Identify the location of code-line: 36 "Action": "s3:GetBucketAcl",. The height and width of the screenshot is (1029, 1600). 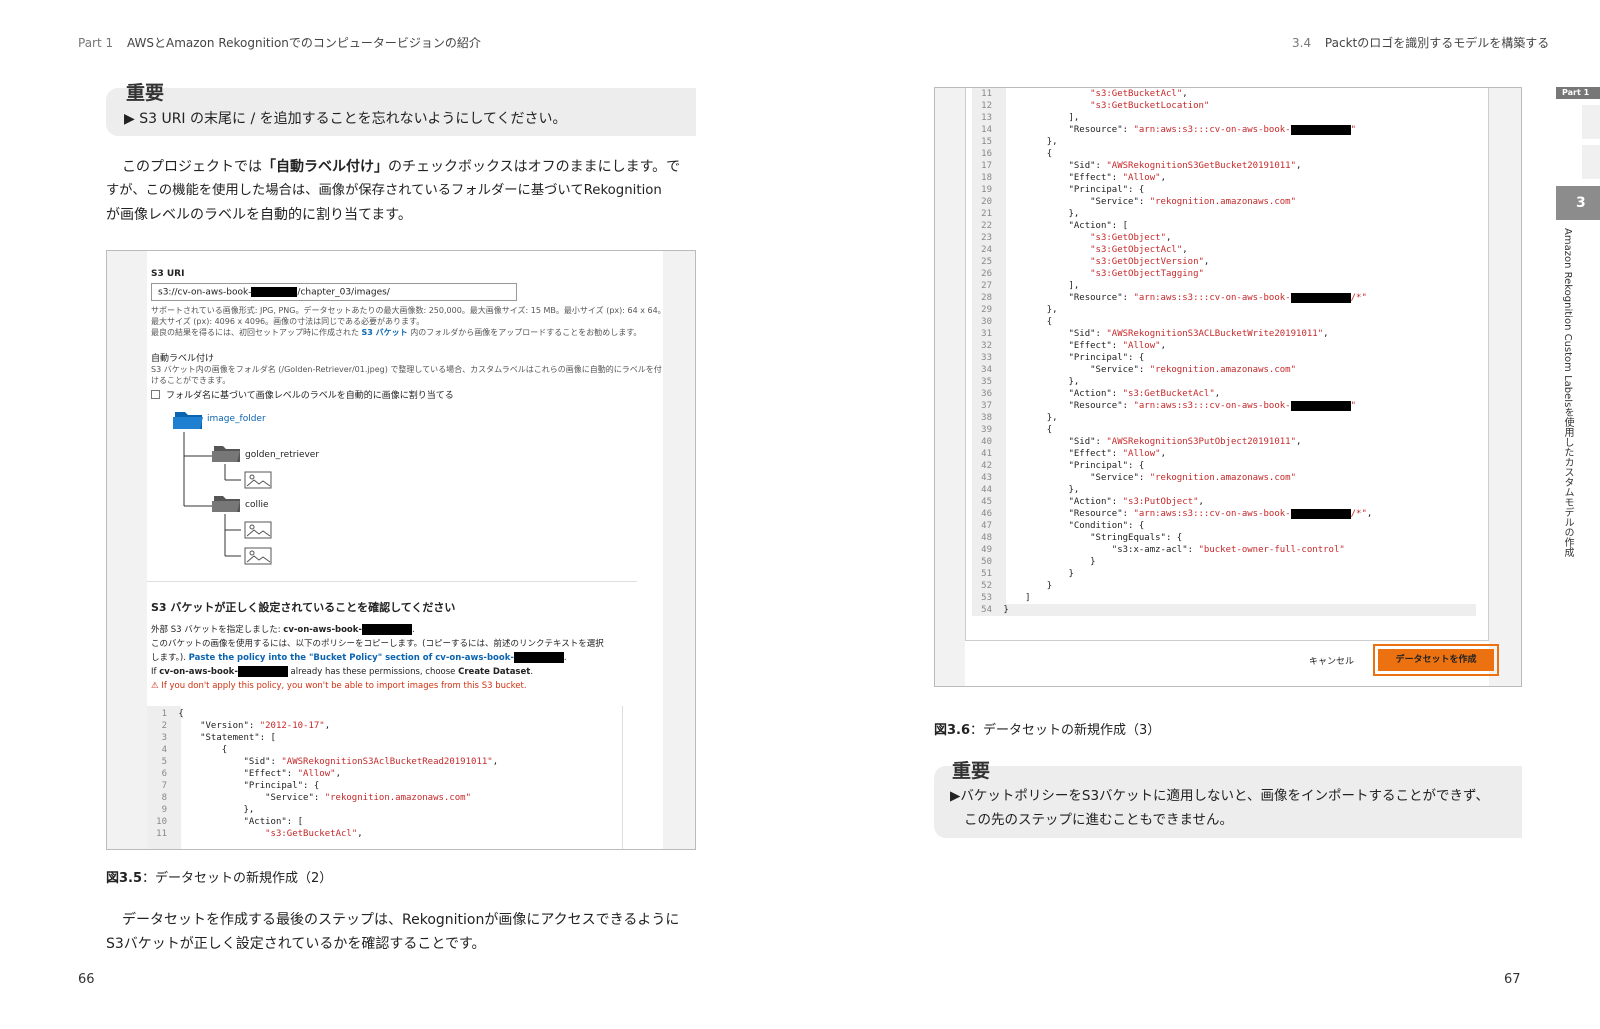
(1172, 394).